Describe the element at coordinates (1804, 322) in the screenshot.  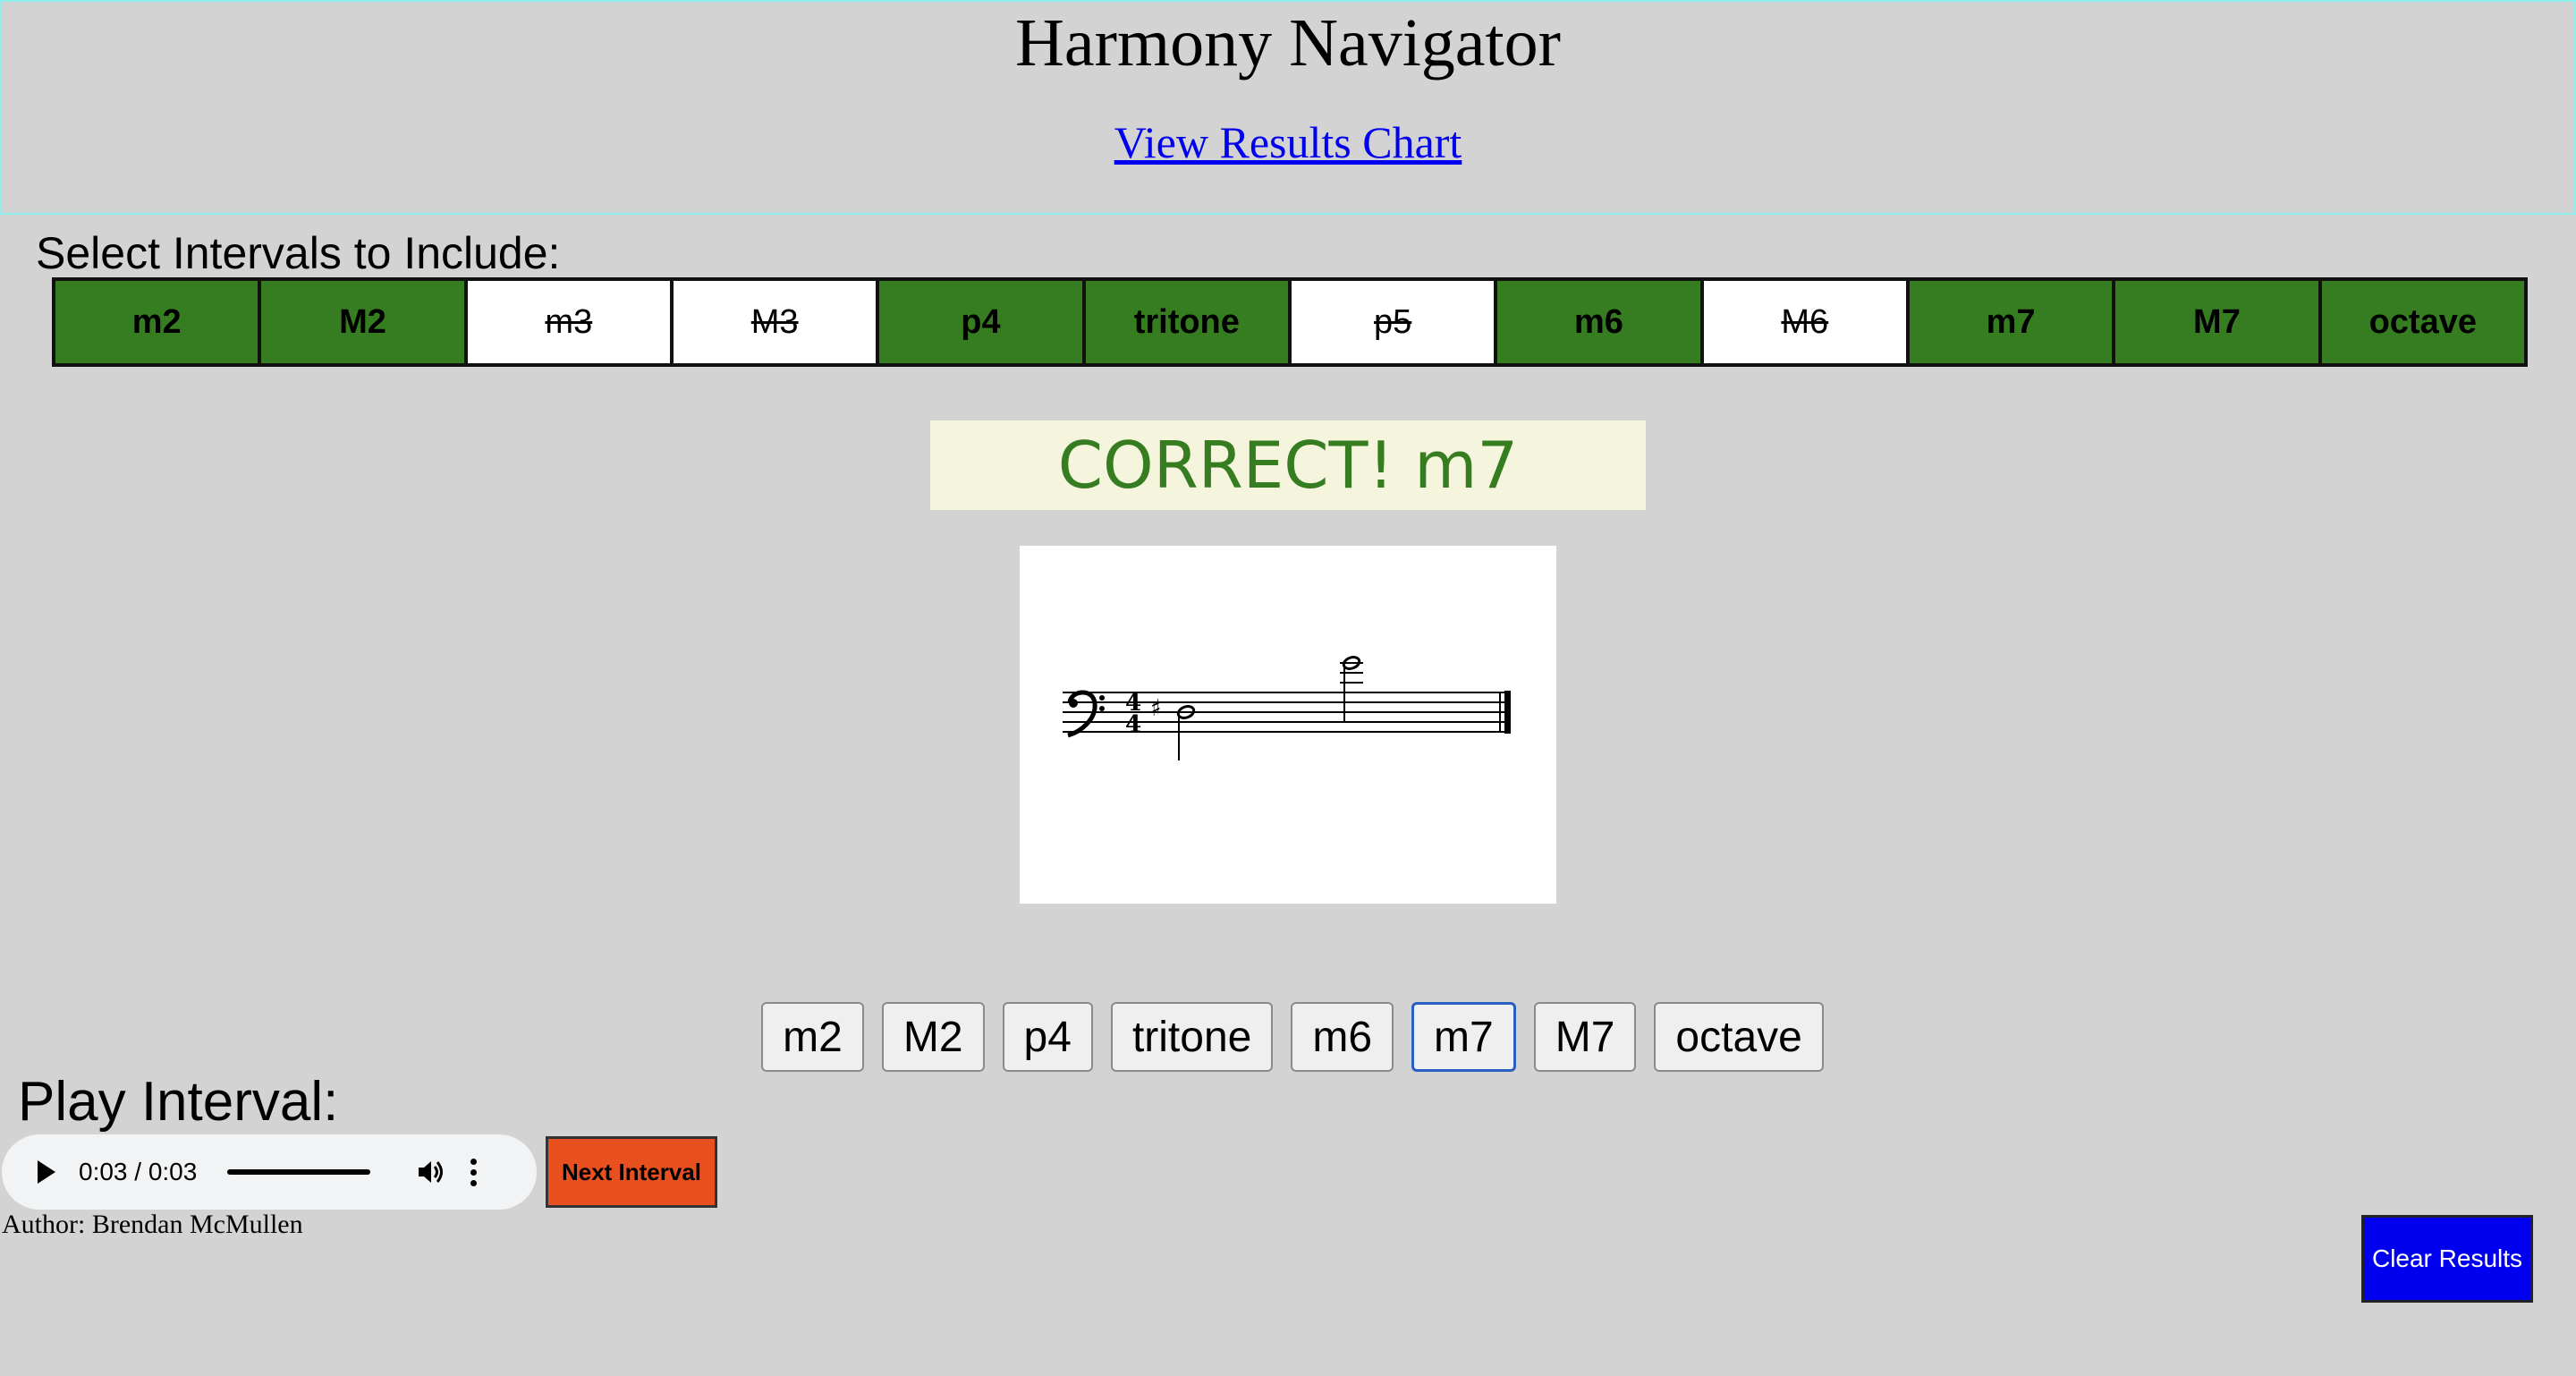
I see `interval-toggle-M6: M6` at that location.